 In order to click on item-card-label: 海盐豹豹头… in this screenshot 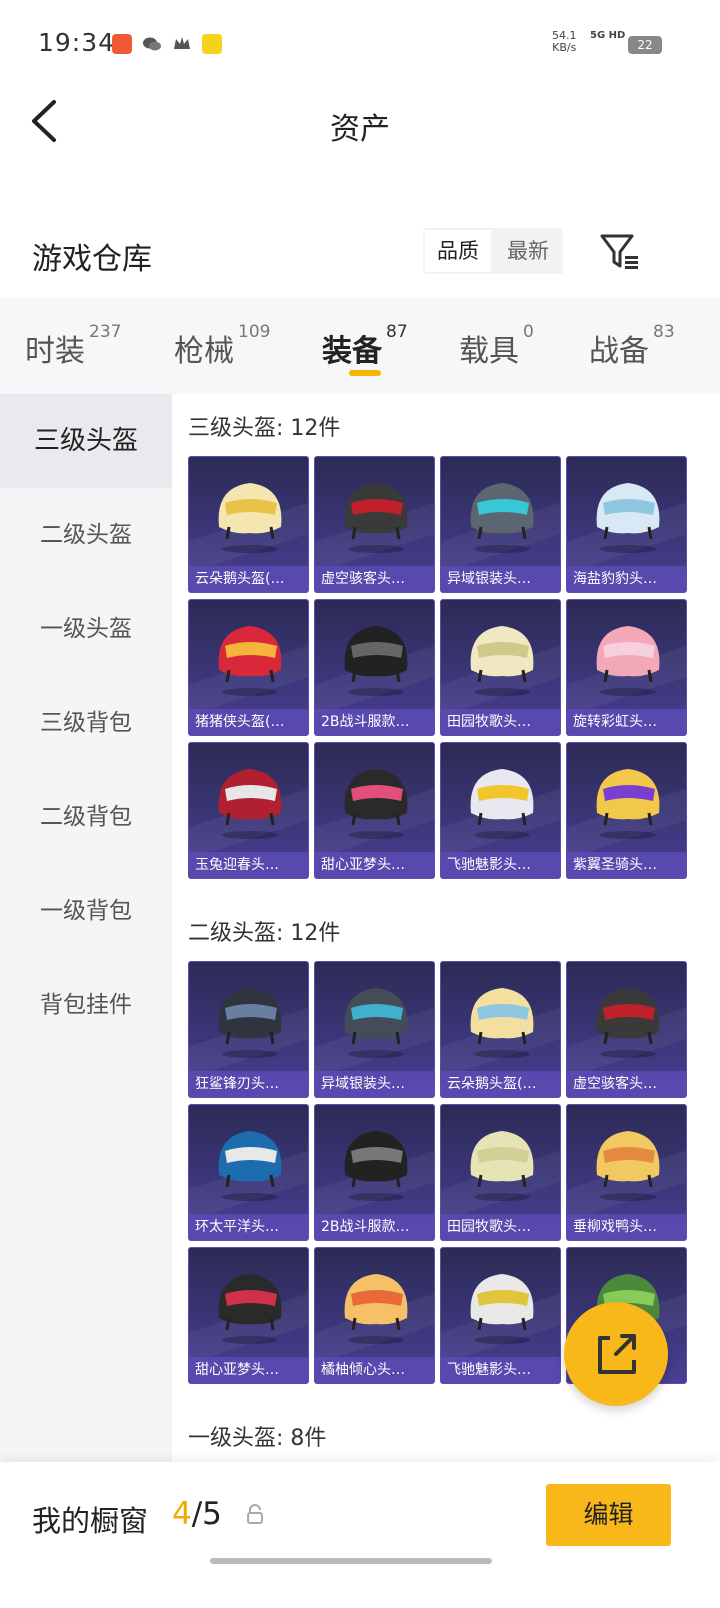, I will do `click(626, 579)`.